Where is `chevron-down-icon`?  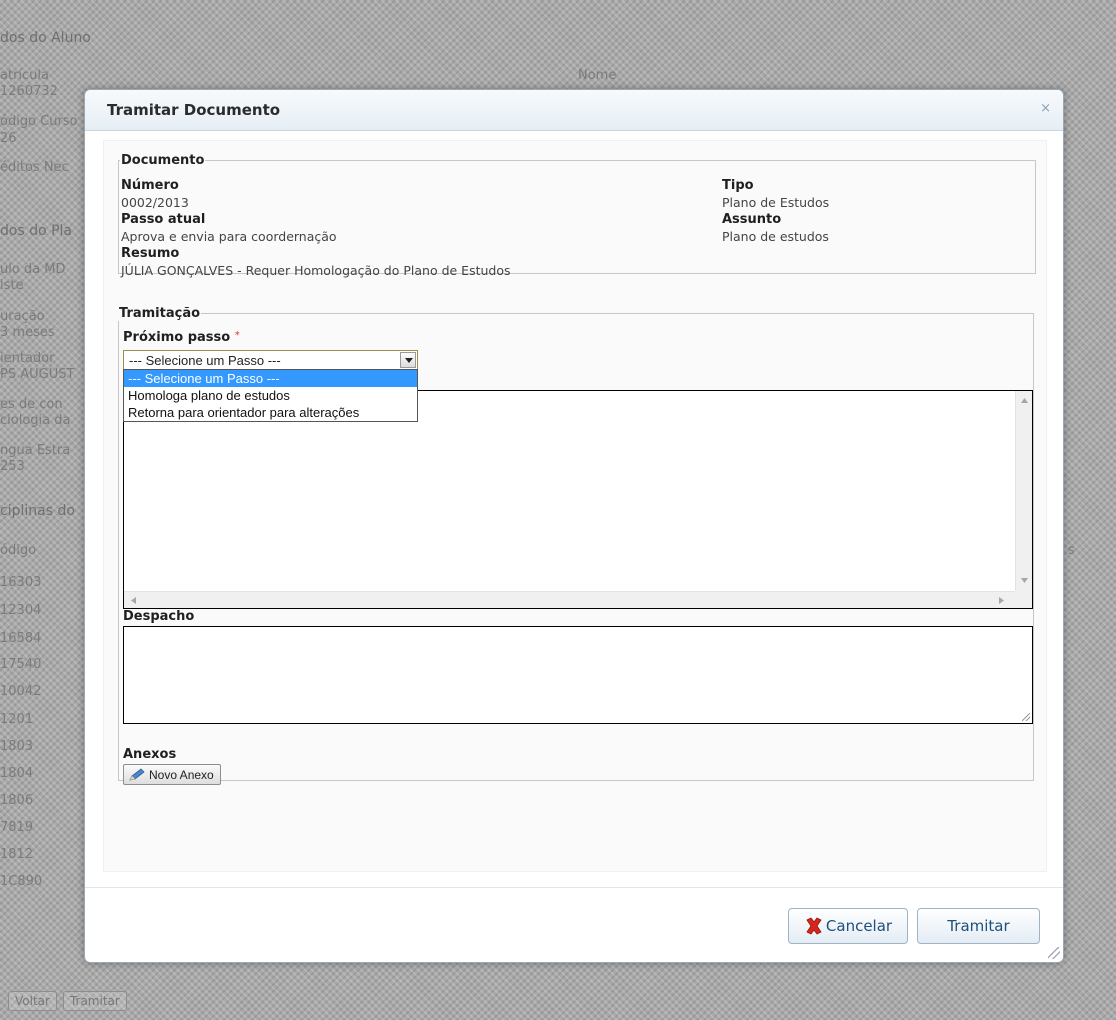 chevron-down-icon is located at coordinates (408, 360).